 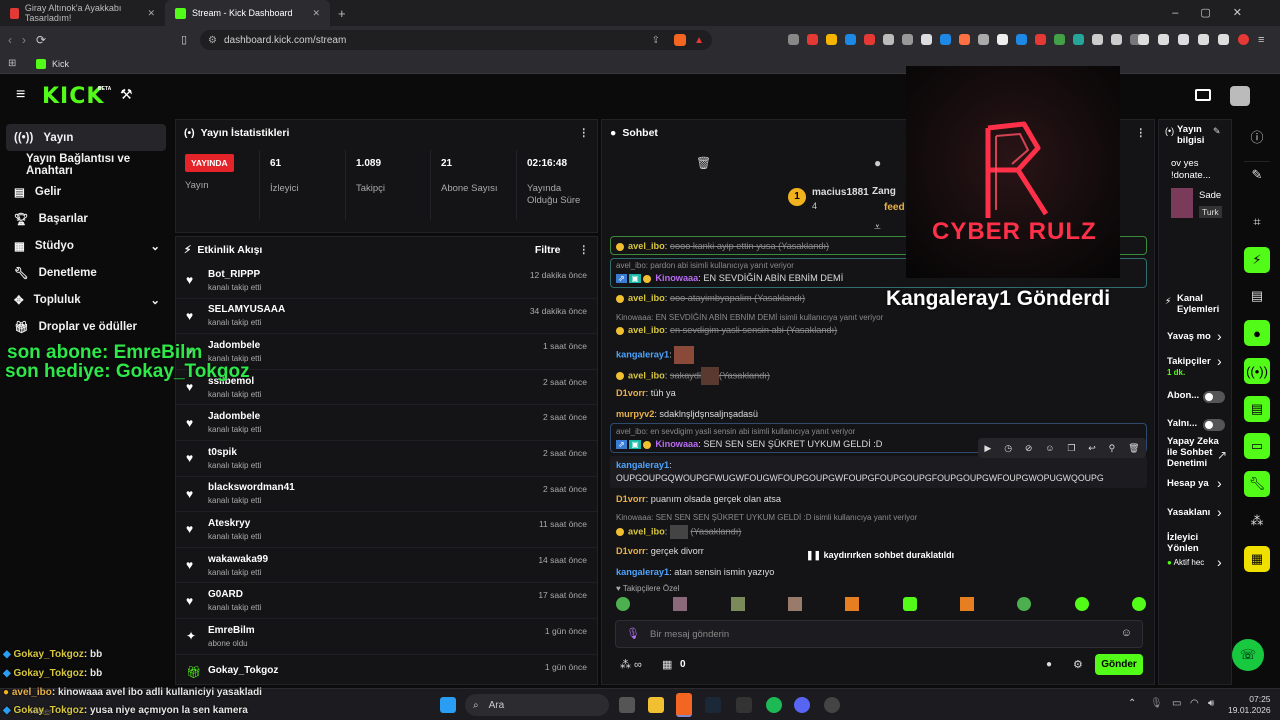 I want to click on taskbar-search: ⌕ Ara, so click(x=537, y=705).